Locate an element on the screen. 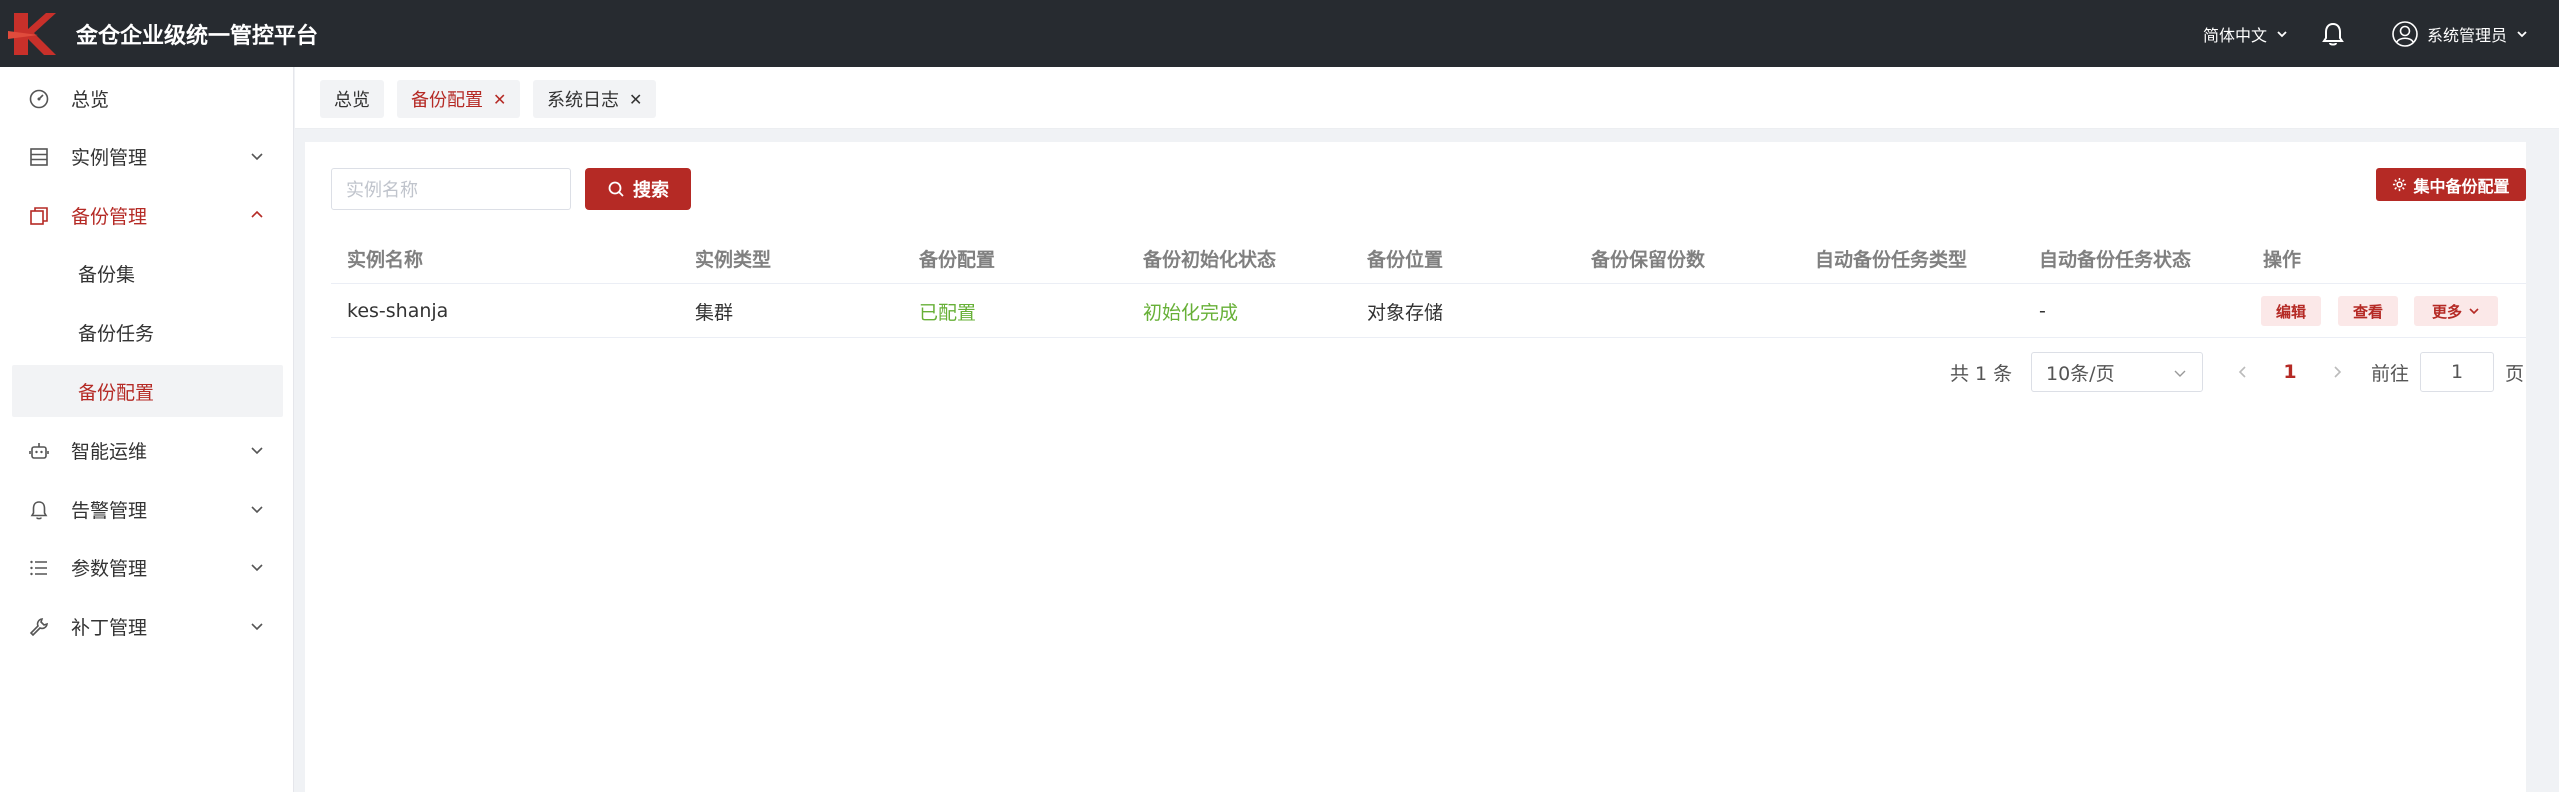 The height and width of the screenshot is (792, 2559). goto-page-input: 1 is located at coordinates (2457, 372).